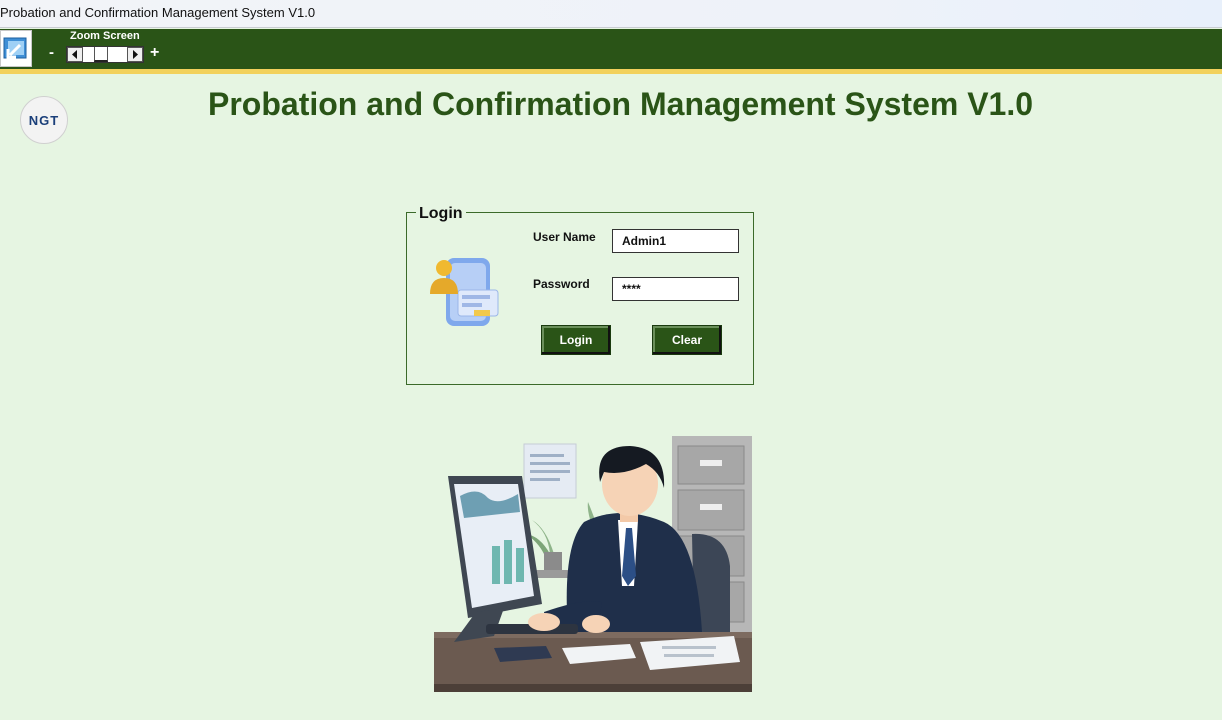  I want to click on zoom-scrollbar, so click(105, 54).